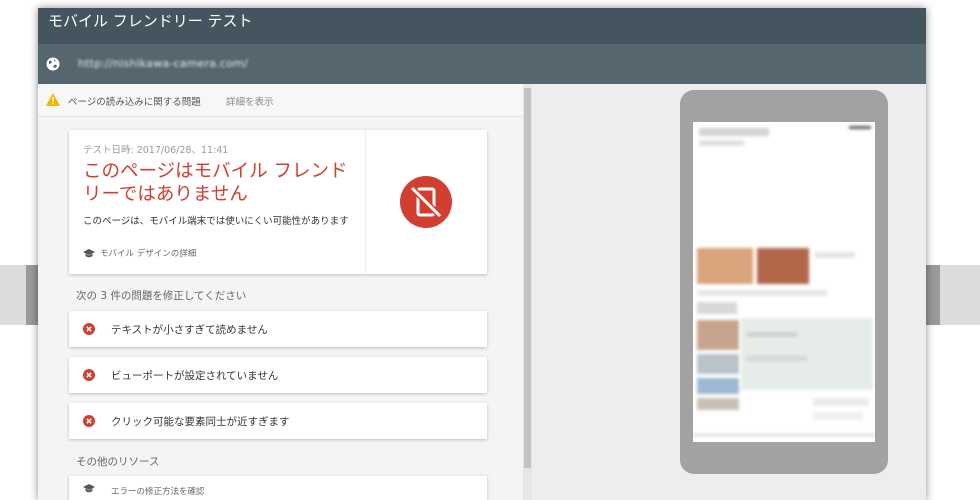  I want to click on page-loading-issues-bar: ページの読み込みに関する問題 詳細を表示, so click(280, 100).